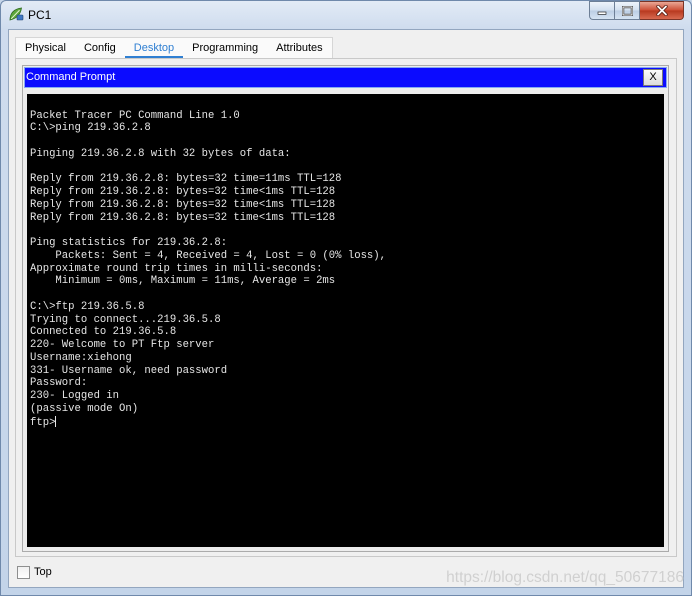 This screenshot has height=596, width=692. I want to click on command-prompt-title: Command Prompt, so click(71, 77).